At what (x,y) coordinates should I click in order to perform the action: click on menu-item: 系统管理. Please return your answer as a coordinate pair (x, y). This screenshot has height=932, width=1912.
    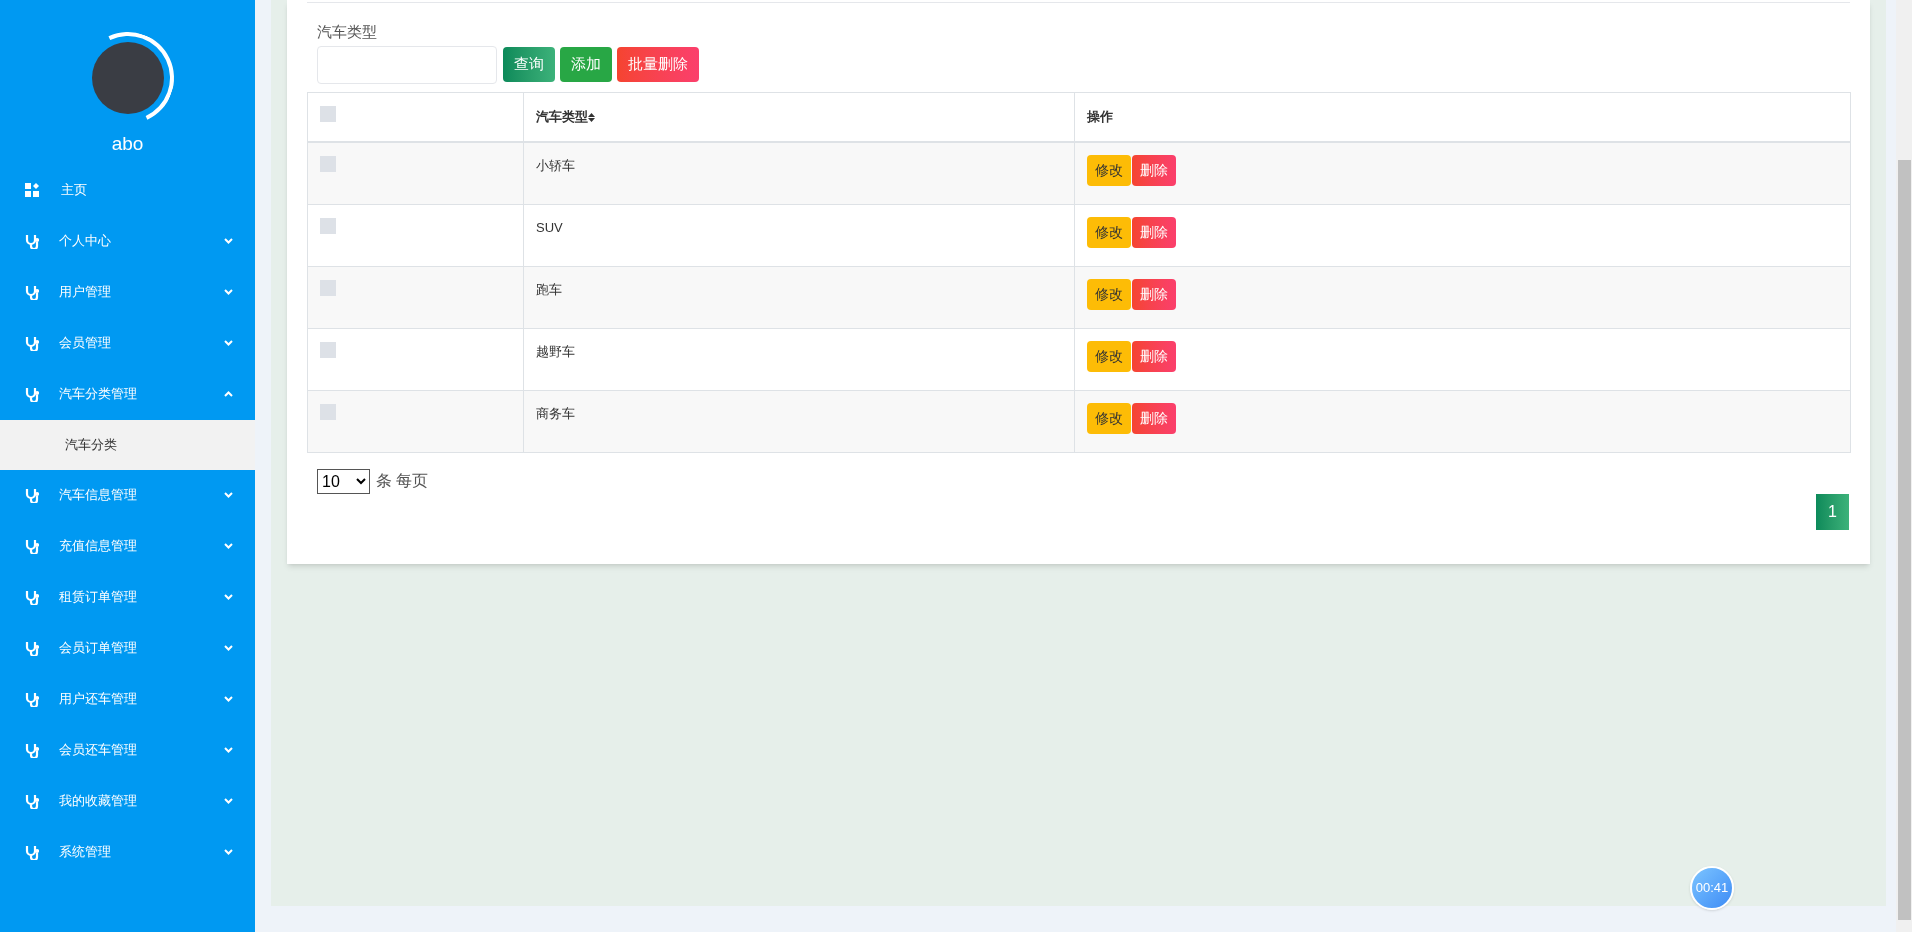
    Looking at the image, I should click on (127, 852).